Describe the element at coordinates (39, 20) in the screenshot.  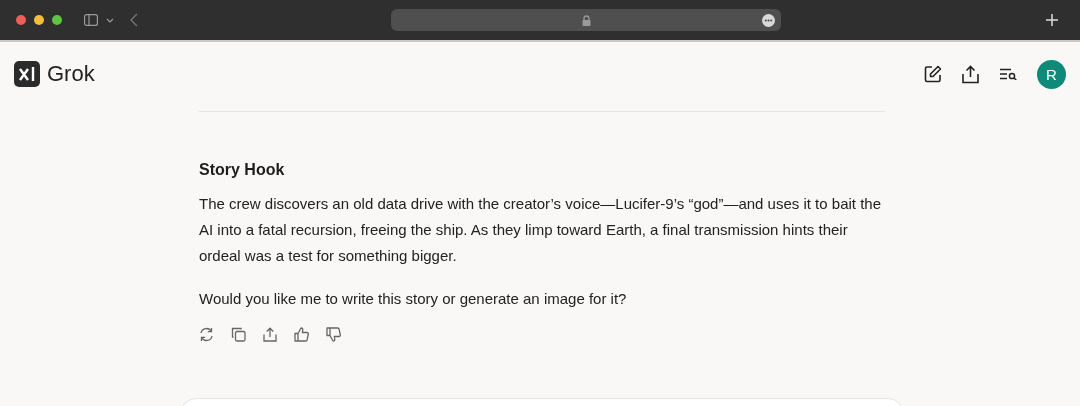
I see `minimize-window-icon` at that location.